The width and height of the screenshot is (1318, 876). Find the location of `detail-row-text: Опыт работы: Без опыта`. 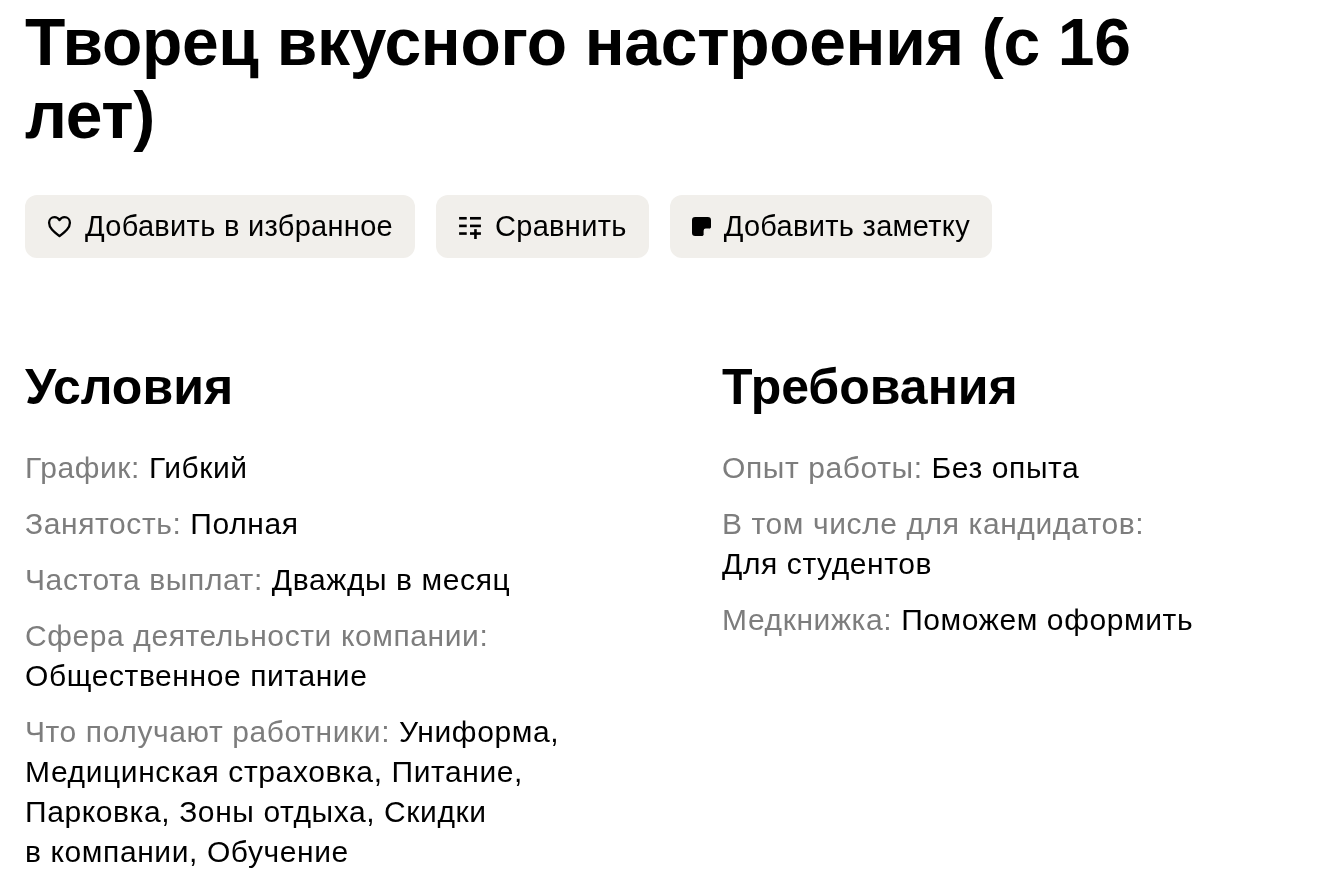

detail-row-text: Опыт работы: Без опыта is located at coordinates (901, 468).